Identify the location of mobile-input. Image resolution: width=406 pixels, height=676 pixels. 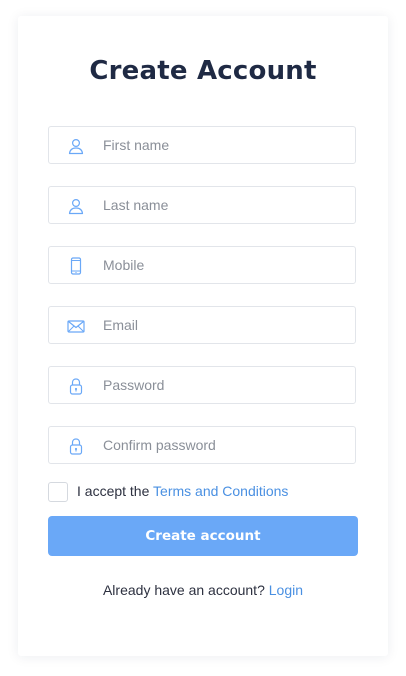
(223, 265).